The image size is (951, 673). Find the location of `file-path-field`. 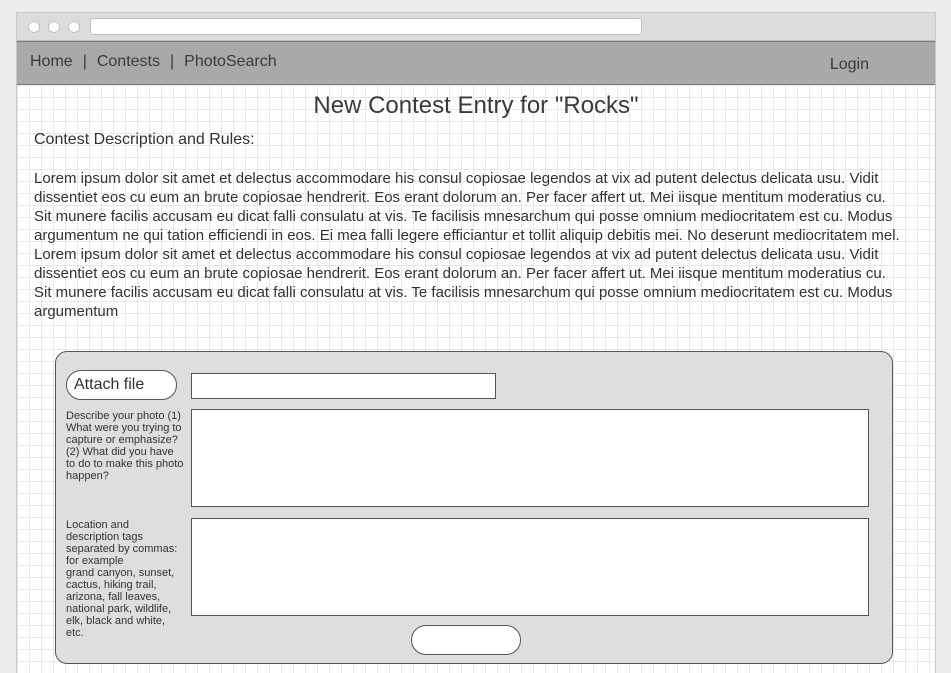

file-path-field is located at coordinates (343, 386).